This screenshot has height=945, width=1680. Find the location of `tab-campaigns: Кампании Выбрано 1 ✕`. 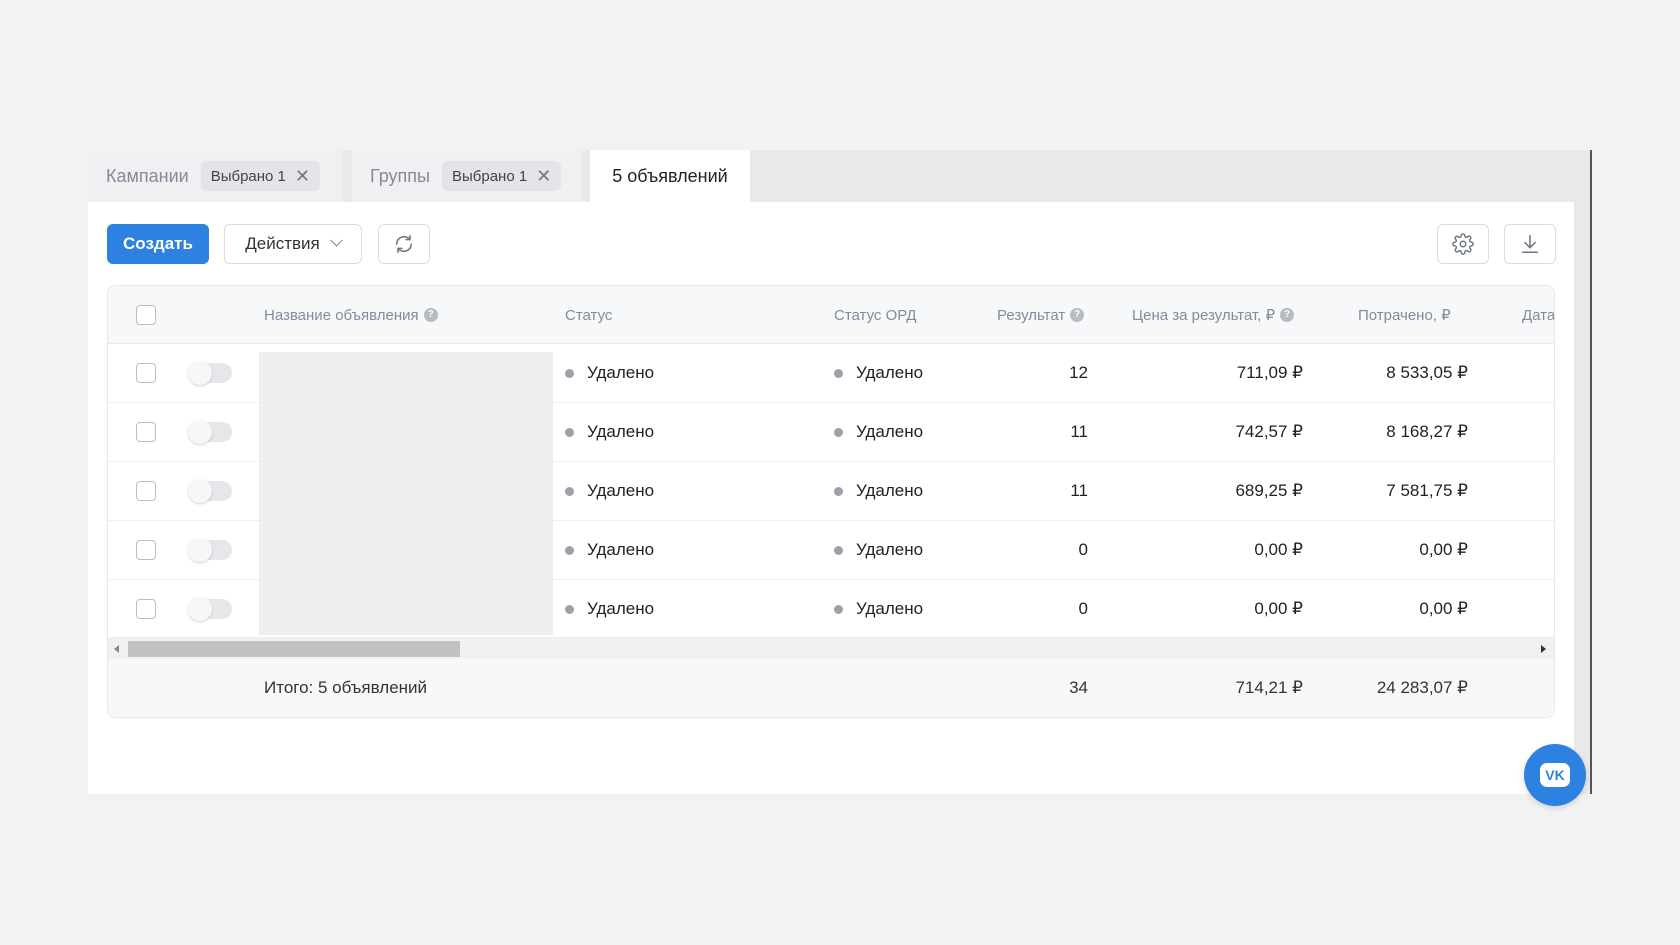

tab-campaigns: Кампании Выбрано 1 ✕ is located at coordinates (215, 176).